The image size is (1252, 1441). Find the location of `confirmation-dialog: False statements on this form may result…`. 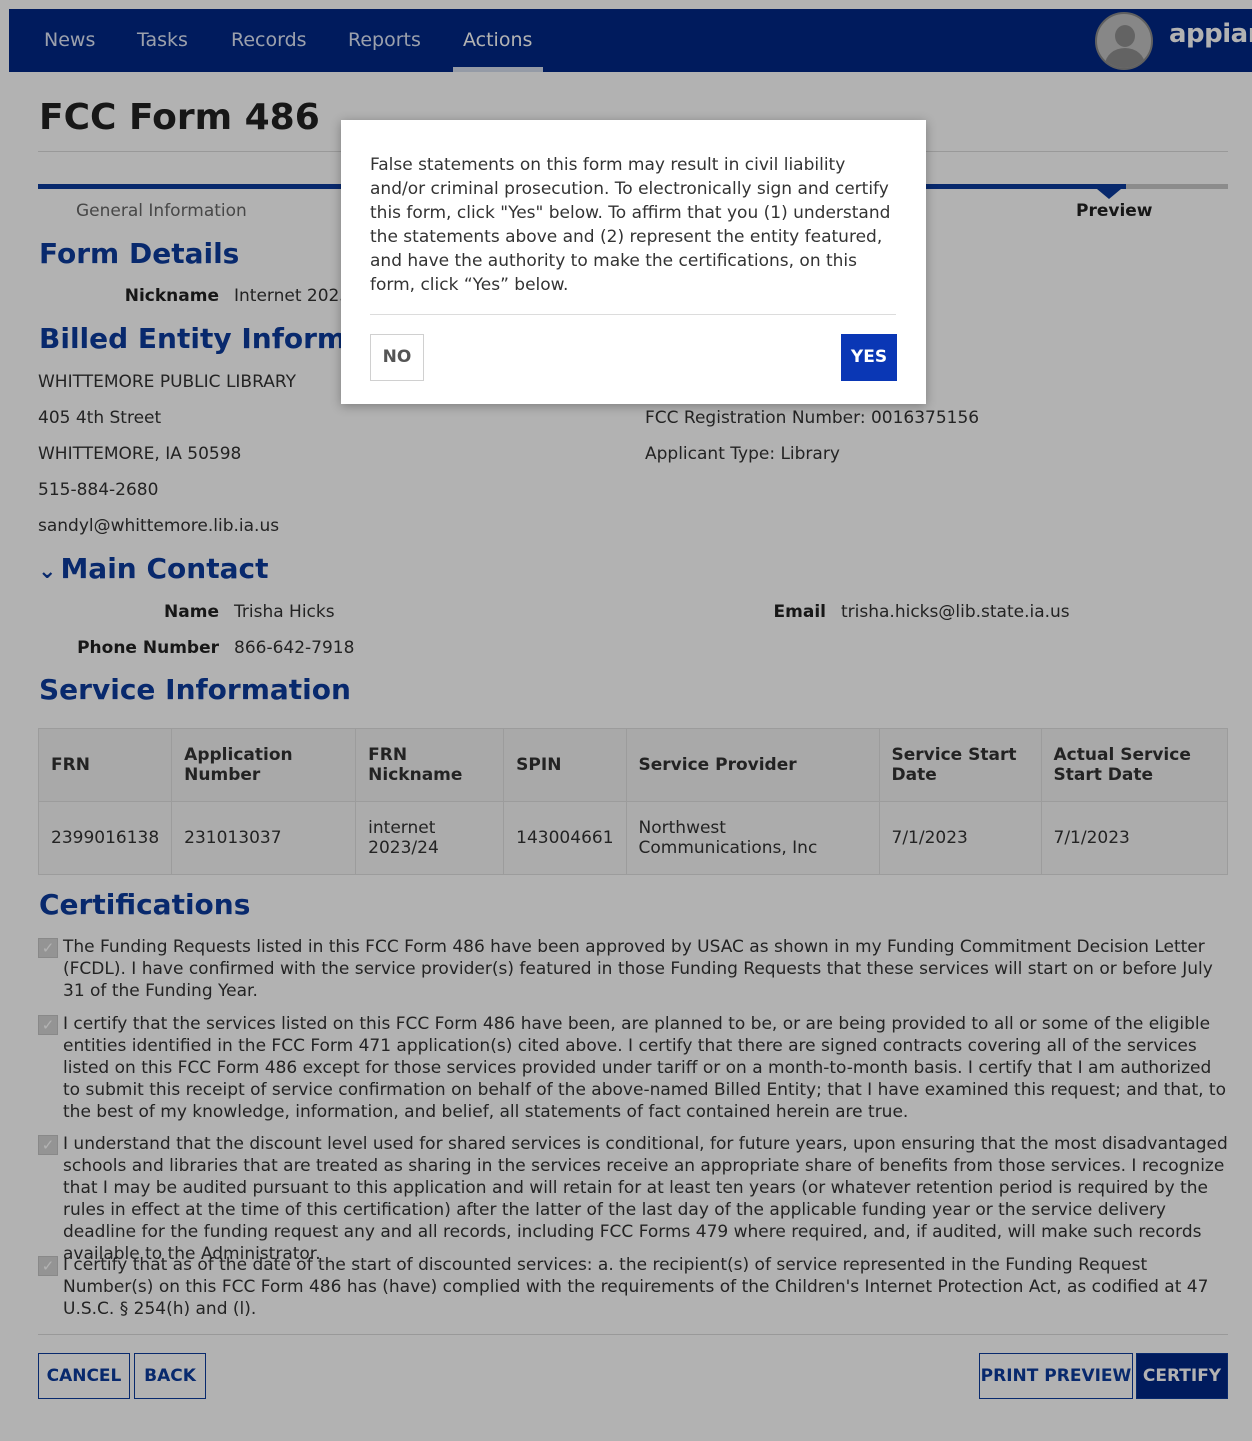

confirmation-dialog: False statements on this form may result… is located at coordinates (633, 262).